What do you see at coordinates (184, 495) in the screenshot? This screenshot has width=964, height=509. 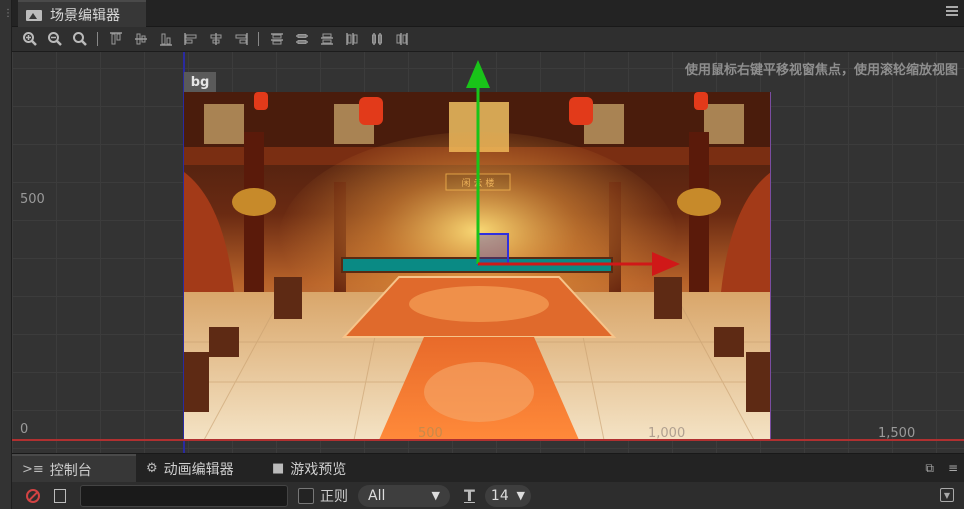 I see `console-search-input` at bounding box center [184, 495].